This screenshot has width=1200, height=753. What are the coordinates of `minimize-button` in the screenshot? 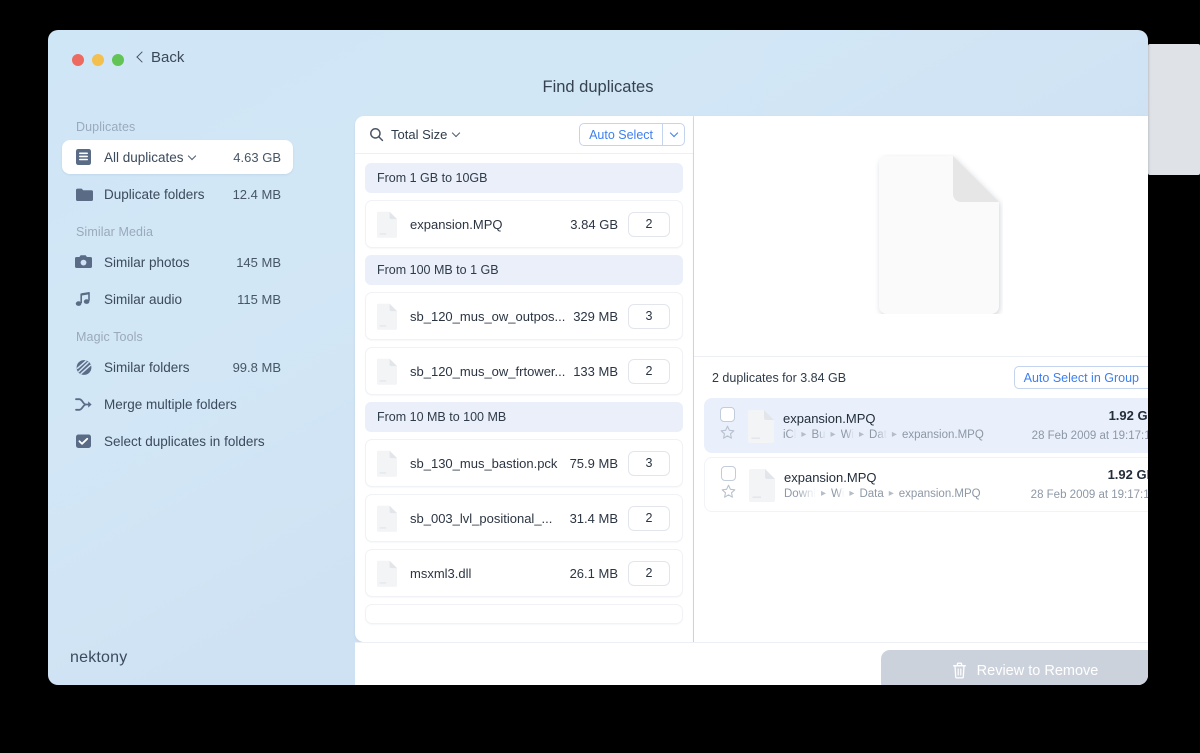 It's located at (98, 60).